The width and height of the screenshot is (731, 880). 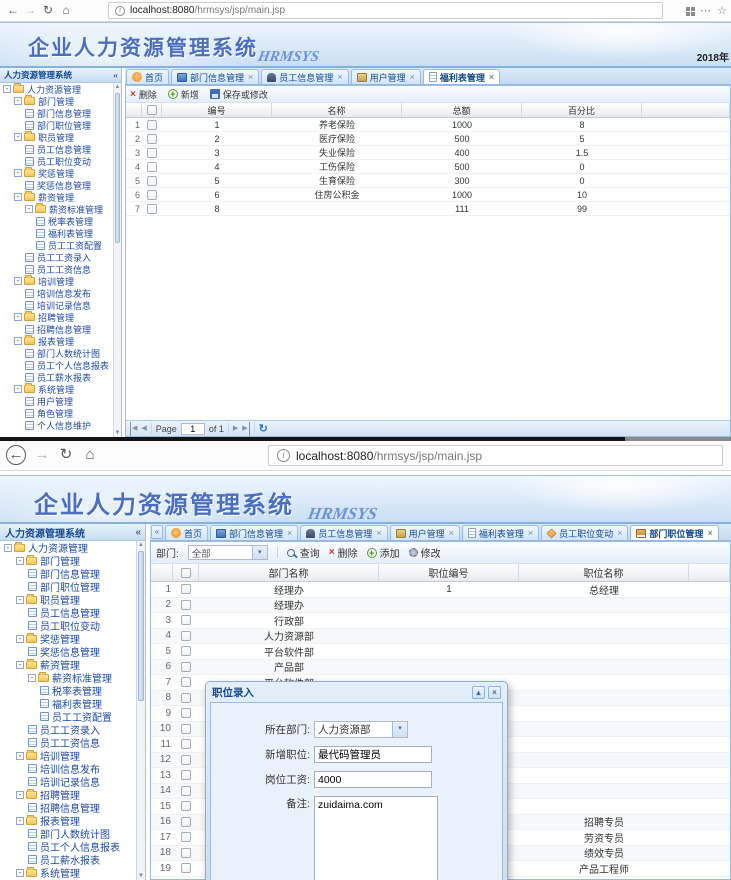 I want to click on tree-item-奖惩管理: - 奖惩管理, so click(x=56, y=173).